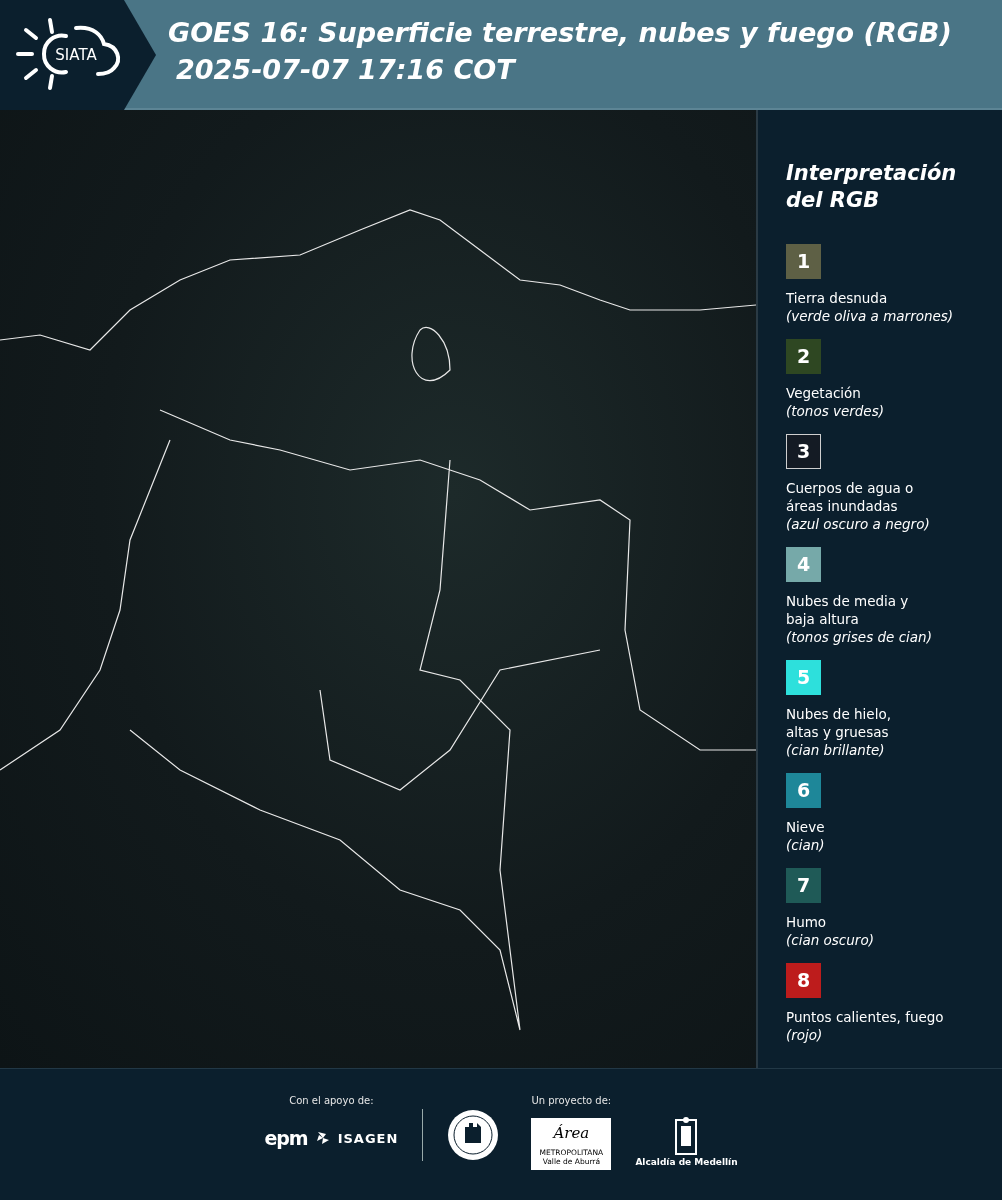  What do you see at coordinates (806, 845) in the screenshot?
I see `legend-note: (cian)` at bounding box center [806, 845].